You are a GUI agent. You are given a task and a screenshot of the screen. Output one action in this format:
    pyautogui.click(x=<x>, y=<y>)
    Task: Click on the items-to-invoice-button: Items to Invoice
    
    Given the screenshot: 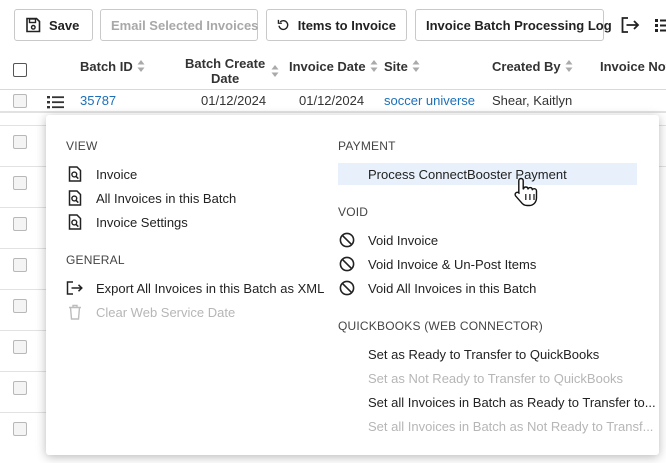 What is the action you would take?
    pyautogui.click(x=336, y=25)
    